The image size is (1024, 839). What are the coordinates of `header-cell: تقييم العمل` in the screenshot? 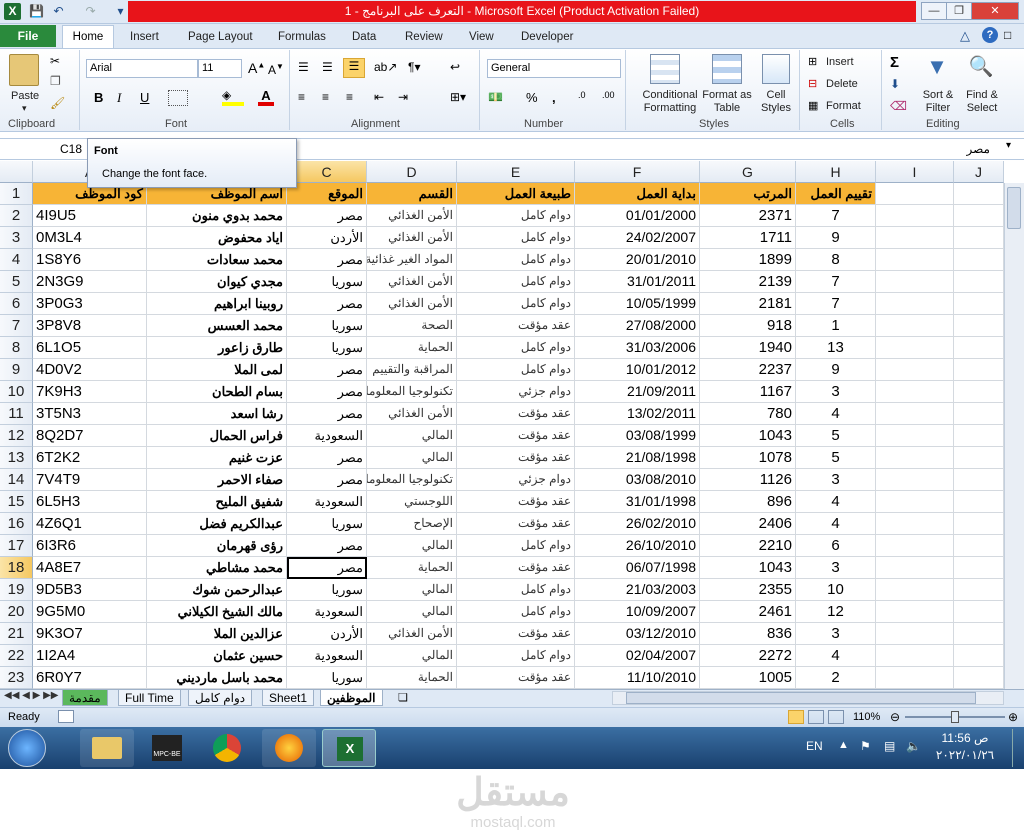 It's located at (836, 194).